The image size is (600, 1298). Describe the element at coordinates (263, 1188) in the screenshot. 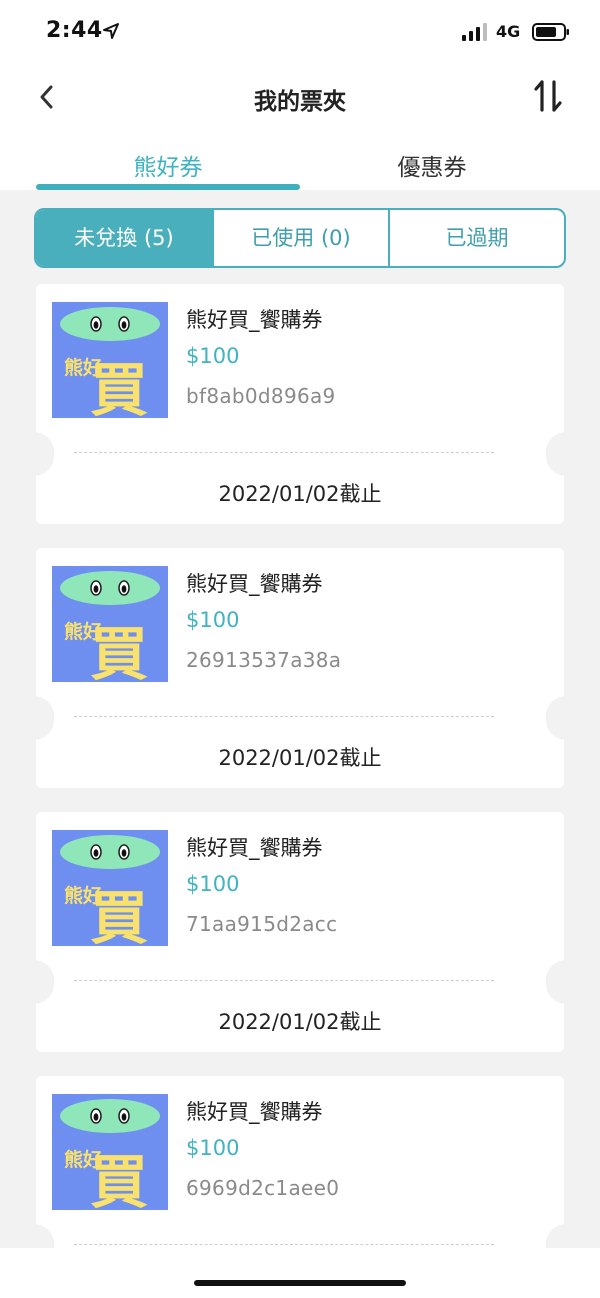

I see `voucher-code: 6969d2c1aee0` at that location.